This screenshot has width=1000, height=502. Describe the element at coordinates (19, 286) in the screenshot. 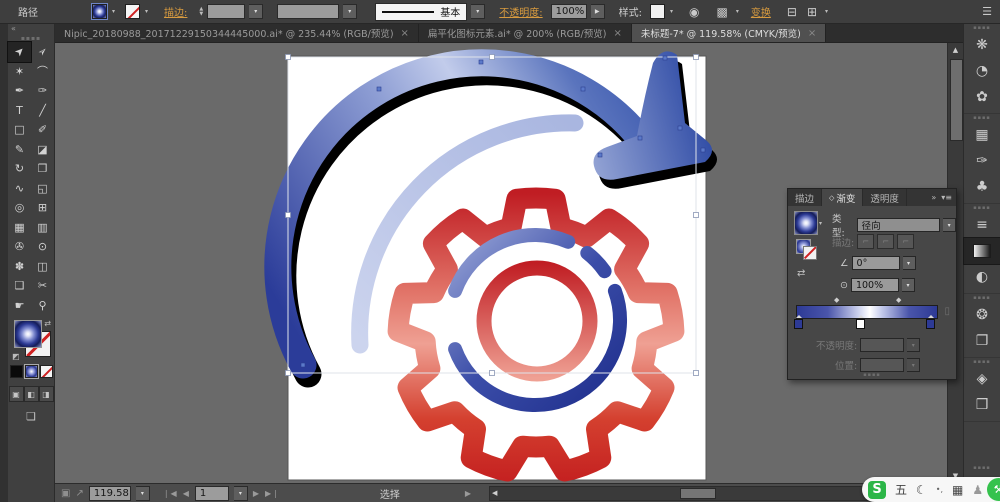

I see `artboard-tool: ❑` at that location.